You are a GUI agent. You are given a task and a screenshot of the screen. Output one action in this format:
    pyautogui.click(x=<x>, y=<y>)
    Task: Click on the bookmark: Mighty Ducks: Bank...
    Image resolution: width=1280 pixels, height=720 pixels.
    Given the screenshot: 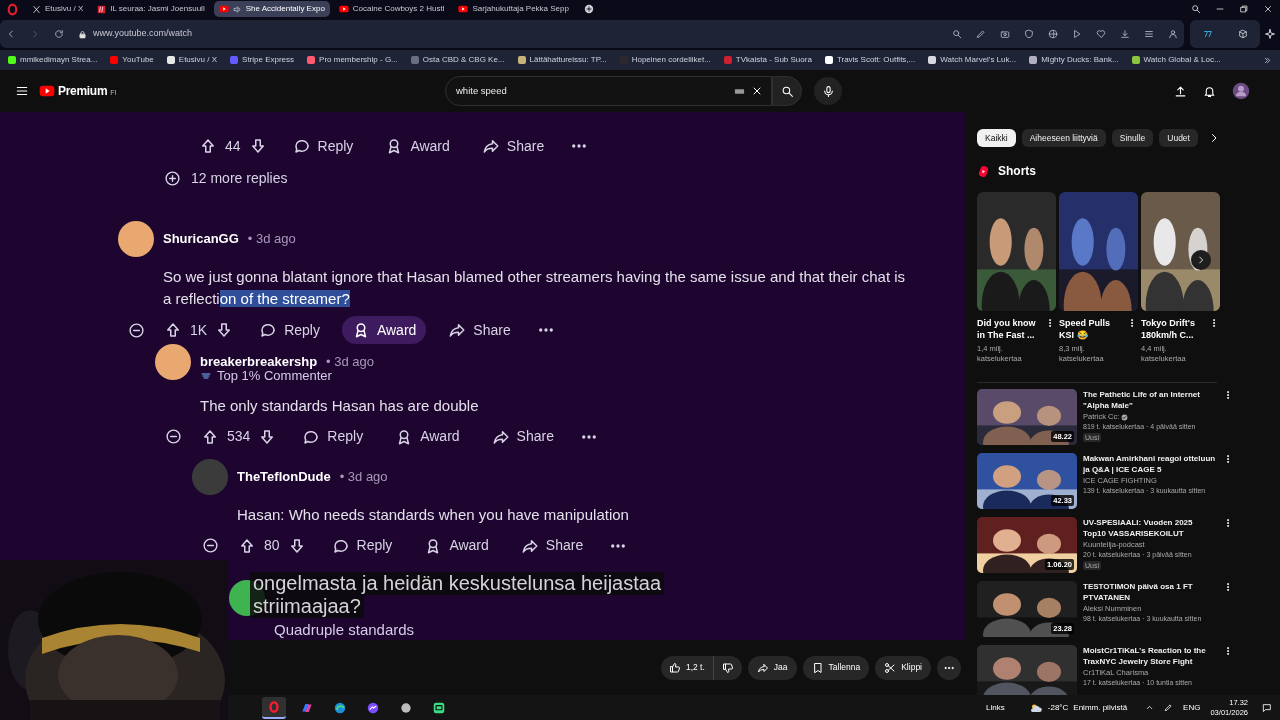 What is the action you would take?
    pyautogui.click(x=1074, y=60)
    